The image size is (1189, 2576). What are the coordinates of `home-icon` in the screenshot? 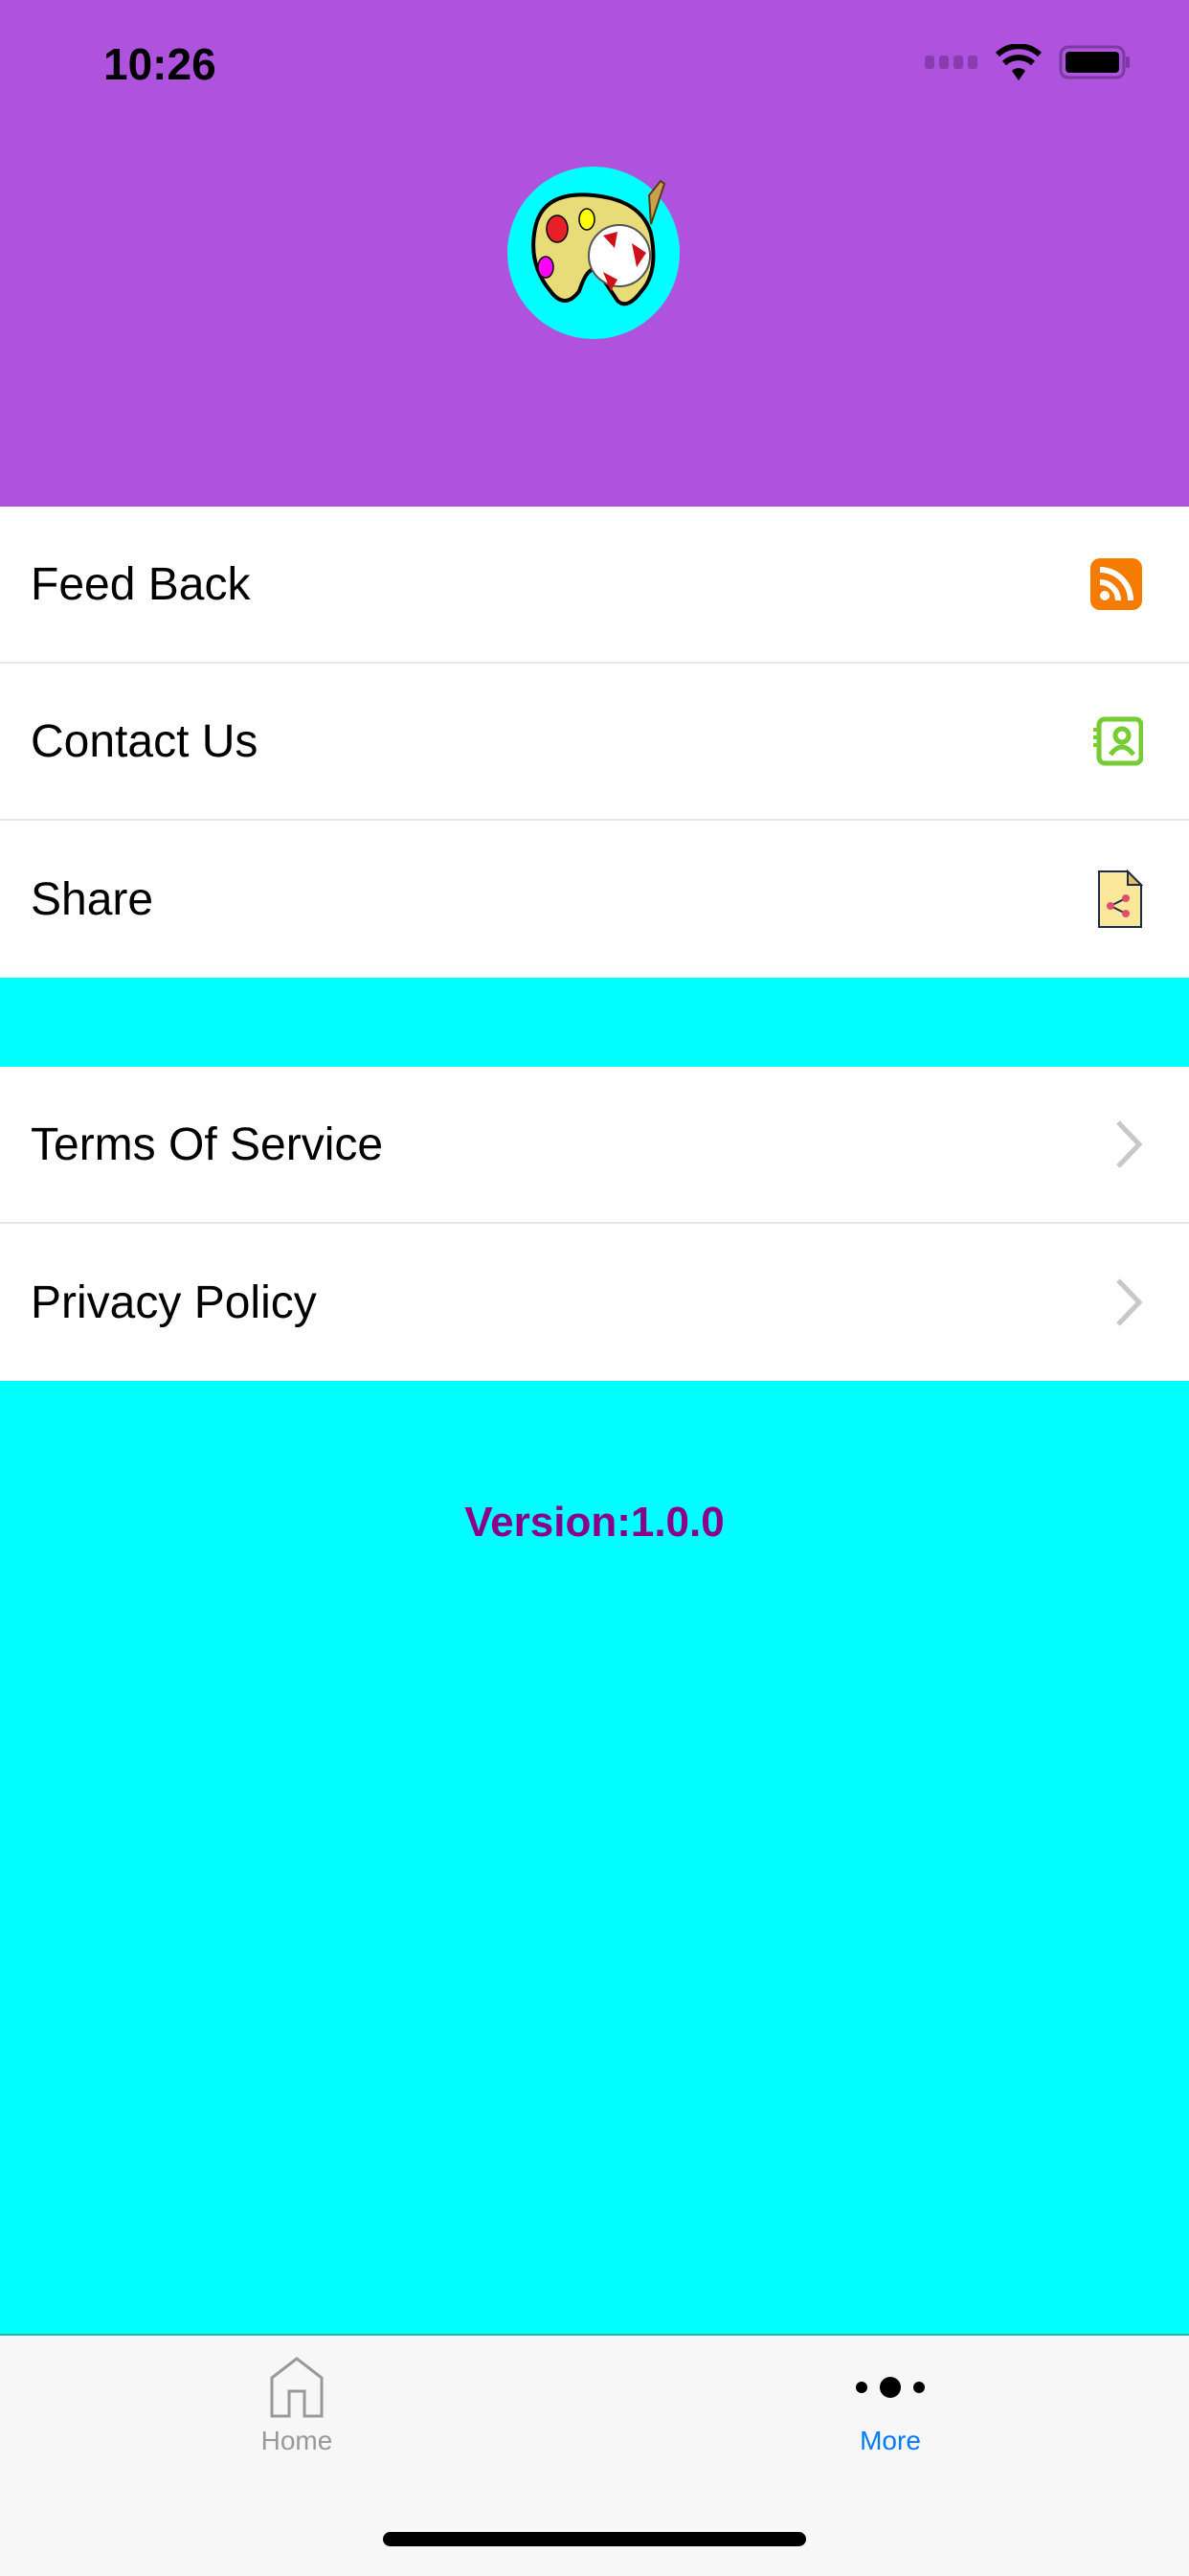 It's located at (297, 2387).